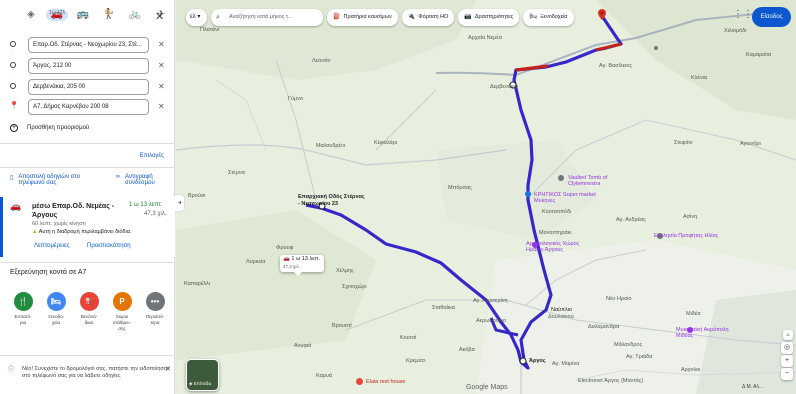  Describe the element at coordinates (619, 299) in the screenshot. I see `place-label: Νέο Ηραίο` at that location.